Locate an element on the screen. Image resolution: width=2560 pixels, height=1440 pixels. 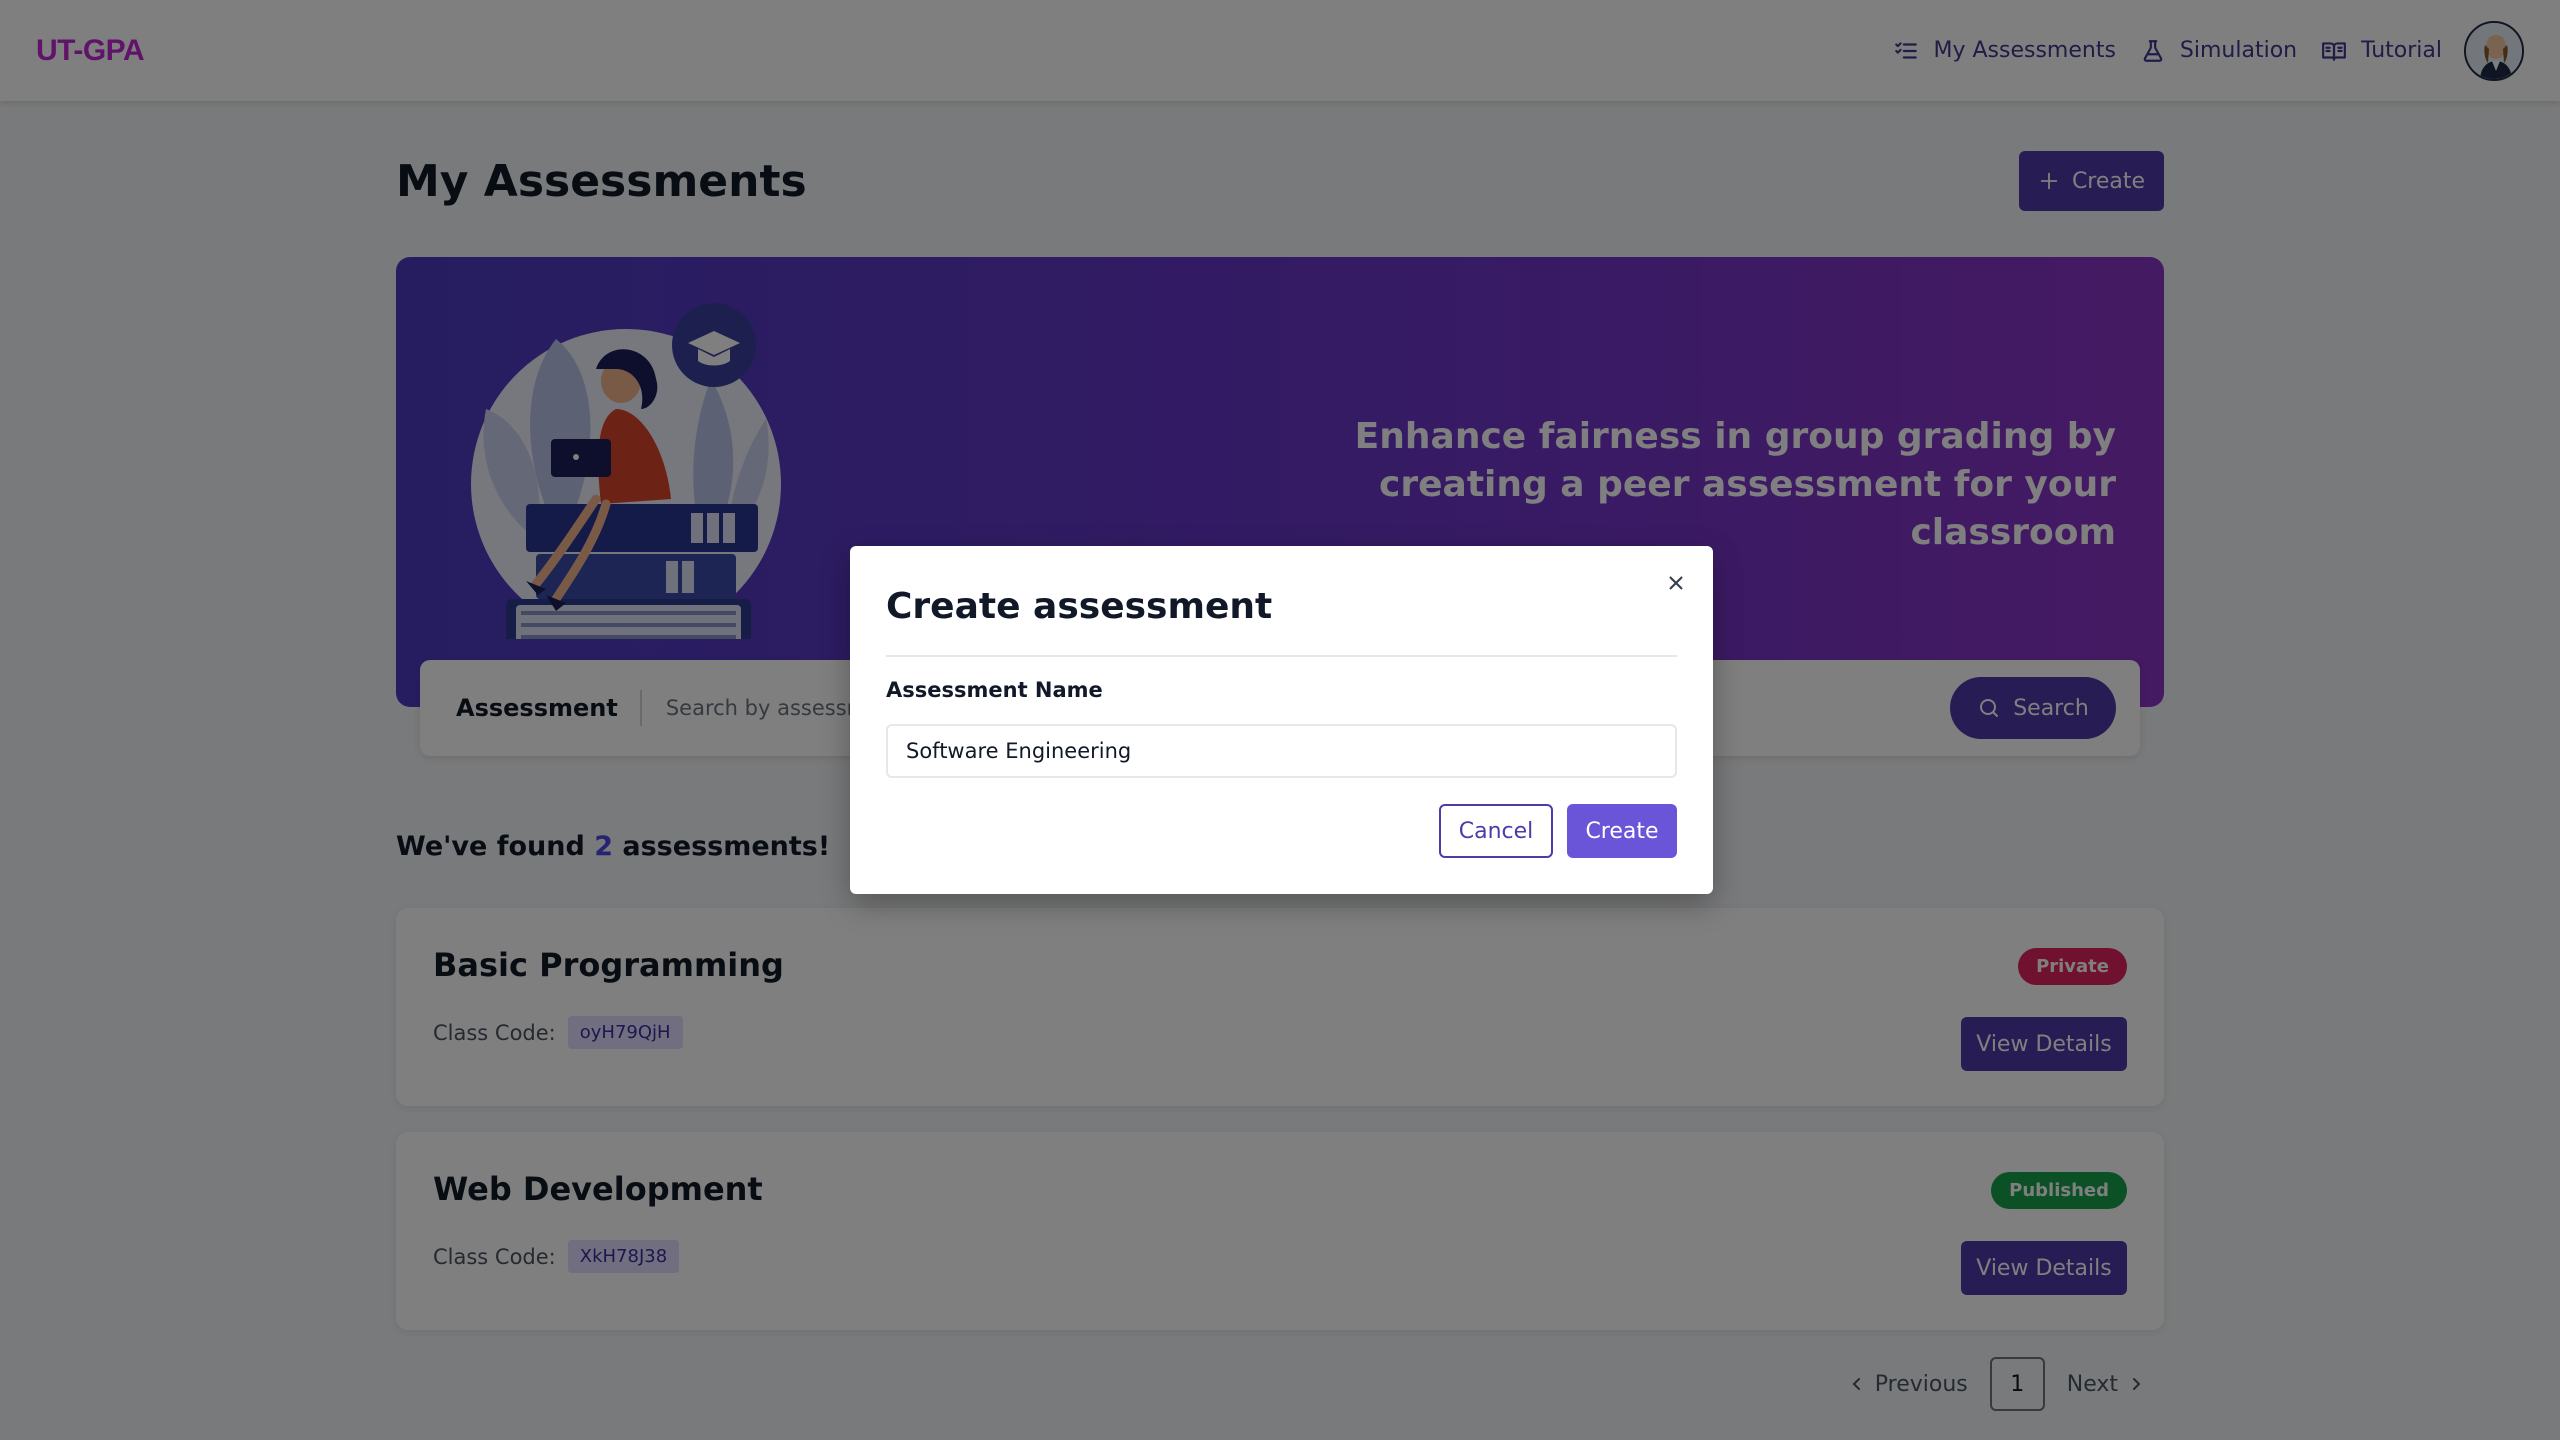
cancel-button: Cancel is located at coordinates (1496, 831).